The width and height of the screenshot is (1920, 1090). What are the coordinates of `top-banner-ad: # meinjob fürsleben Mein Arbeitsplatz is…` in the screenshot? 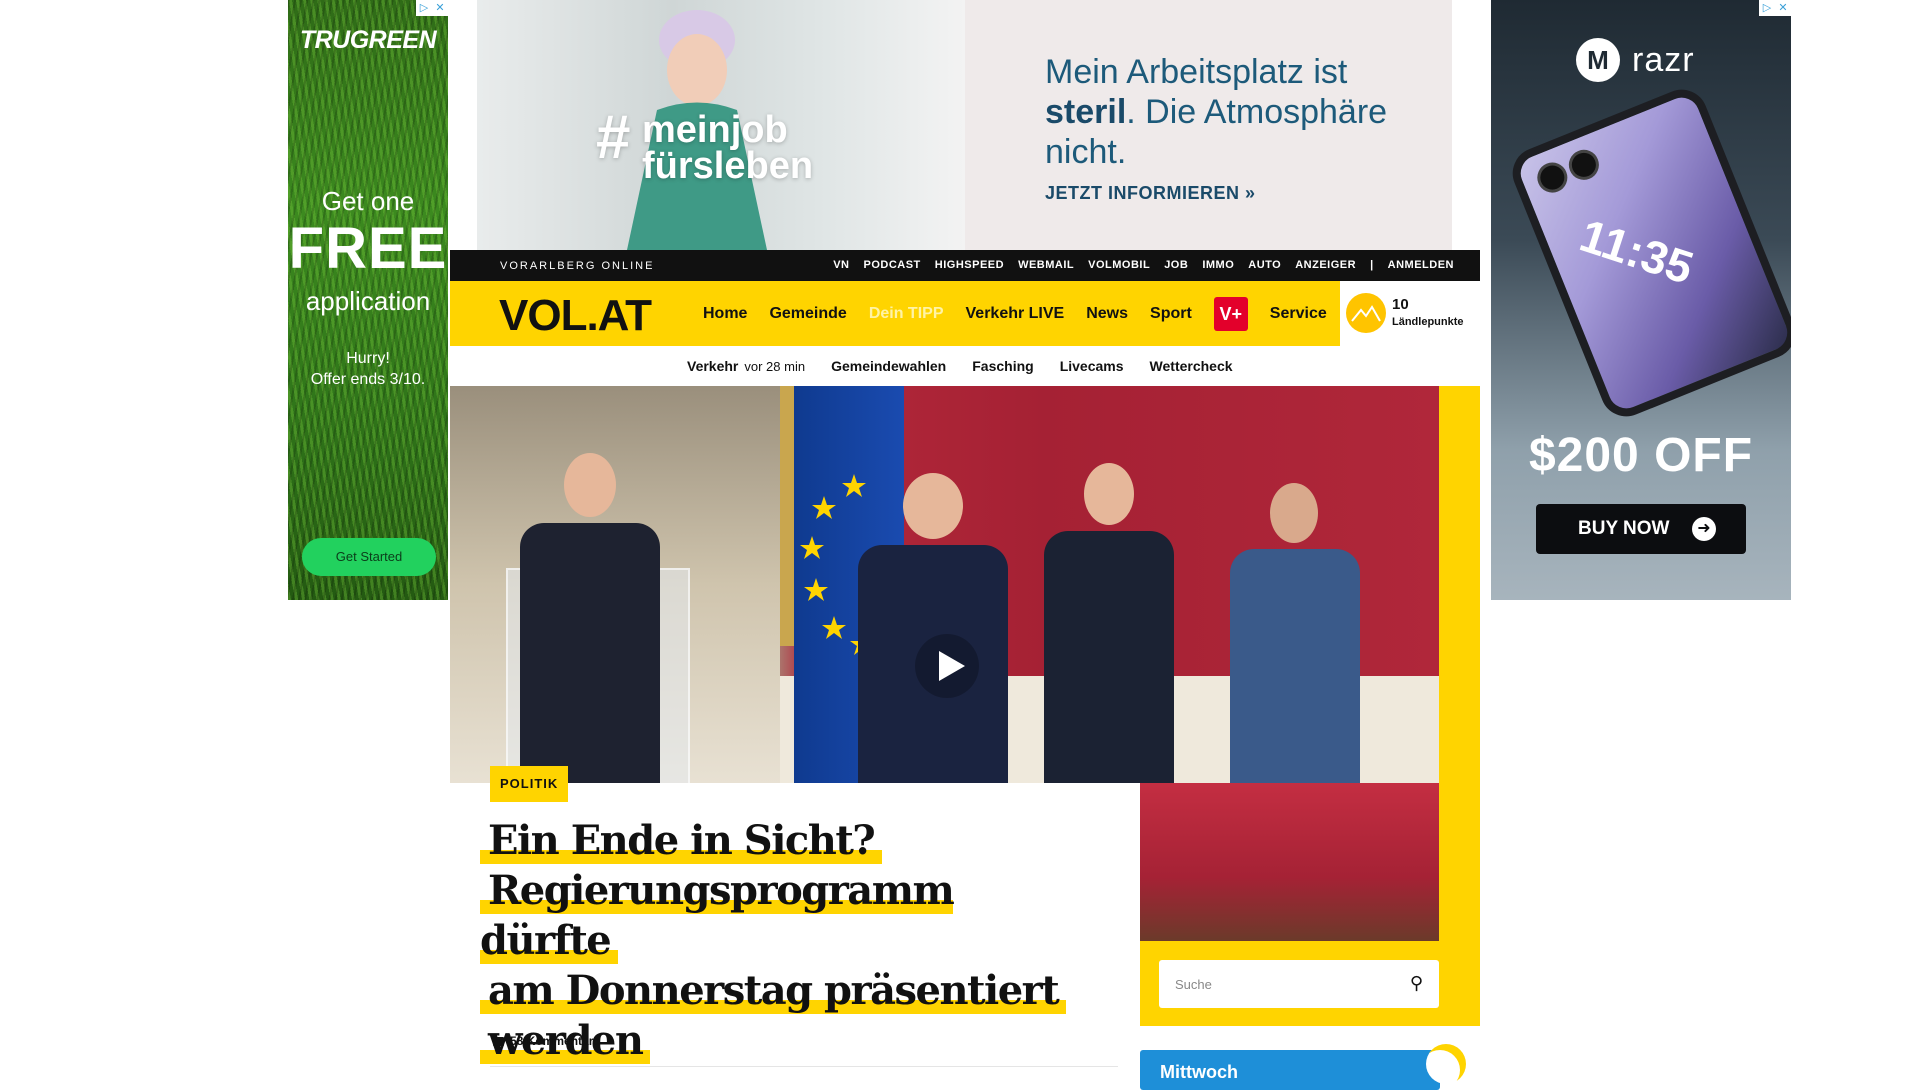 It's located at (964, 125).